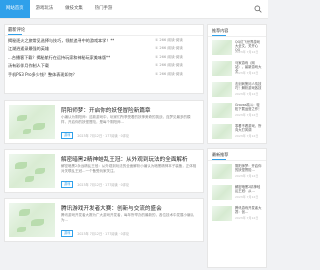 The height and width of the screenshot is (270, 320). I want to click on sidebar-item: 马家游戏（网站），最新游戏大全 2023年 7月12日, so click(237, 68).